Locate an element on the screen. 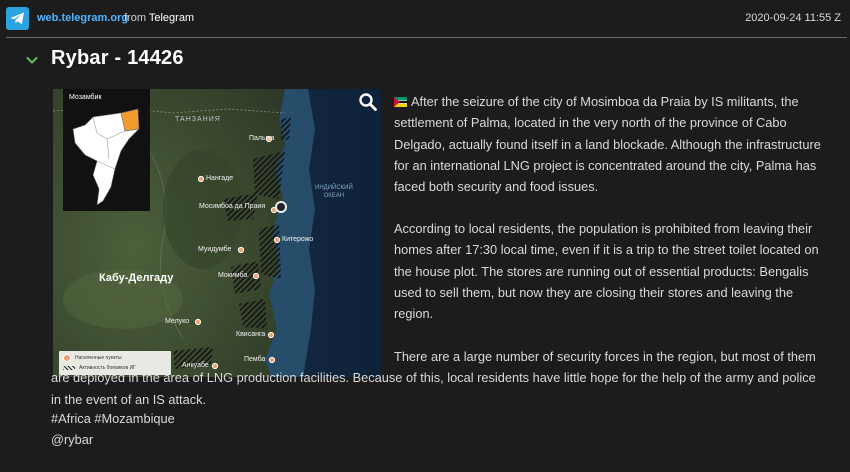 This screenshot has width=850, height=472. source-name: Telegram is located at coordinates (171, 18).